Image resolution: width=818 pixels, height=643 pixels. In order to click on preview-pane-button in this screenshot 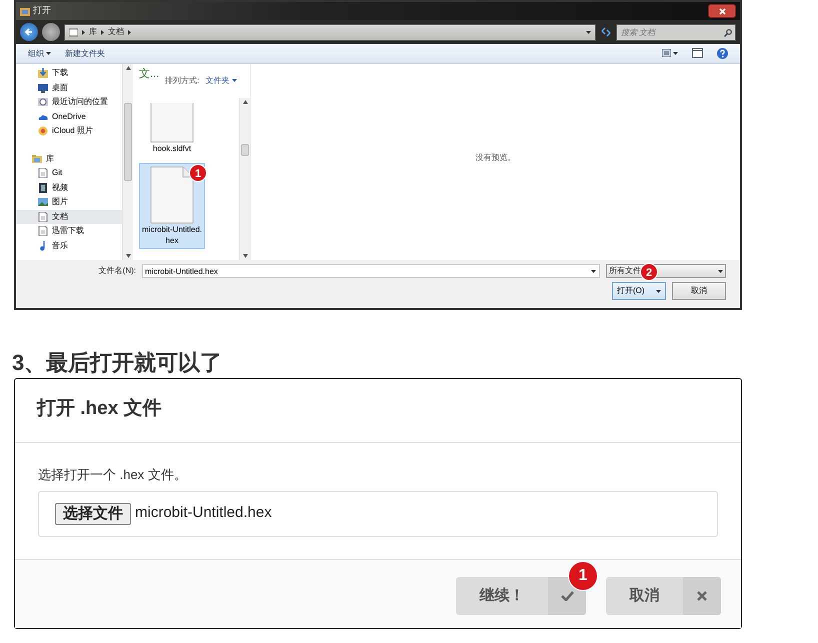, I will do `click(697, 54)`.